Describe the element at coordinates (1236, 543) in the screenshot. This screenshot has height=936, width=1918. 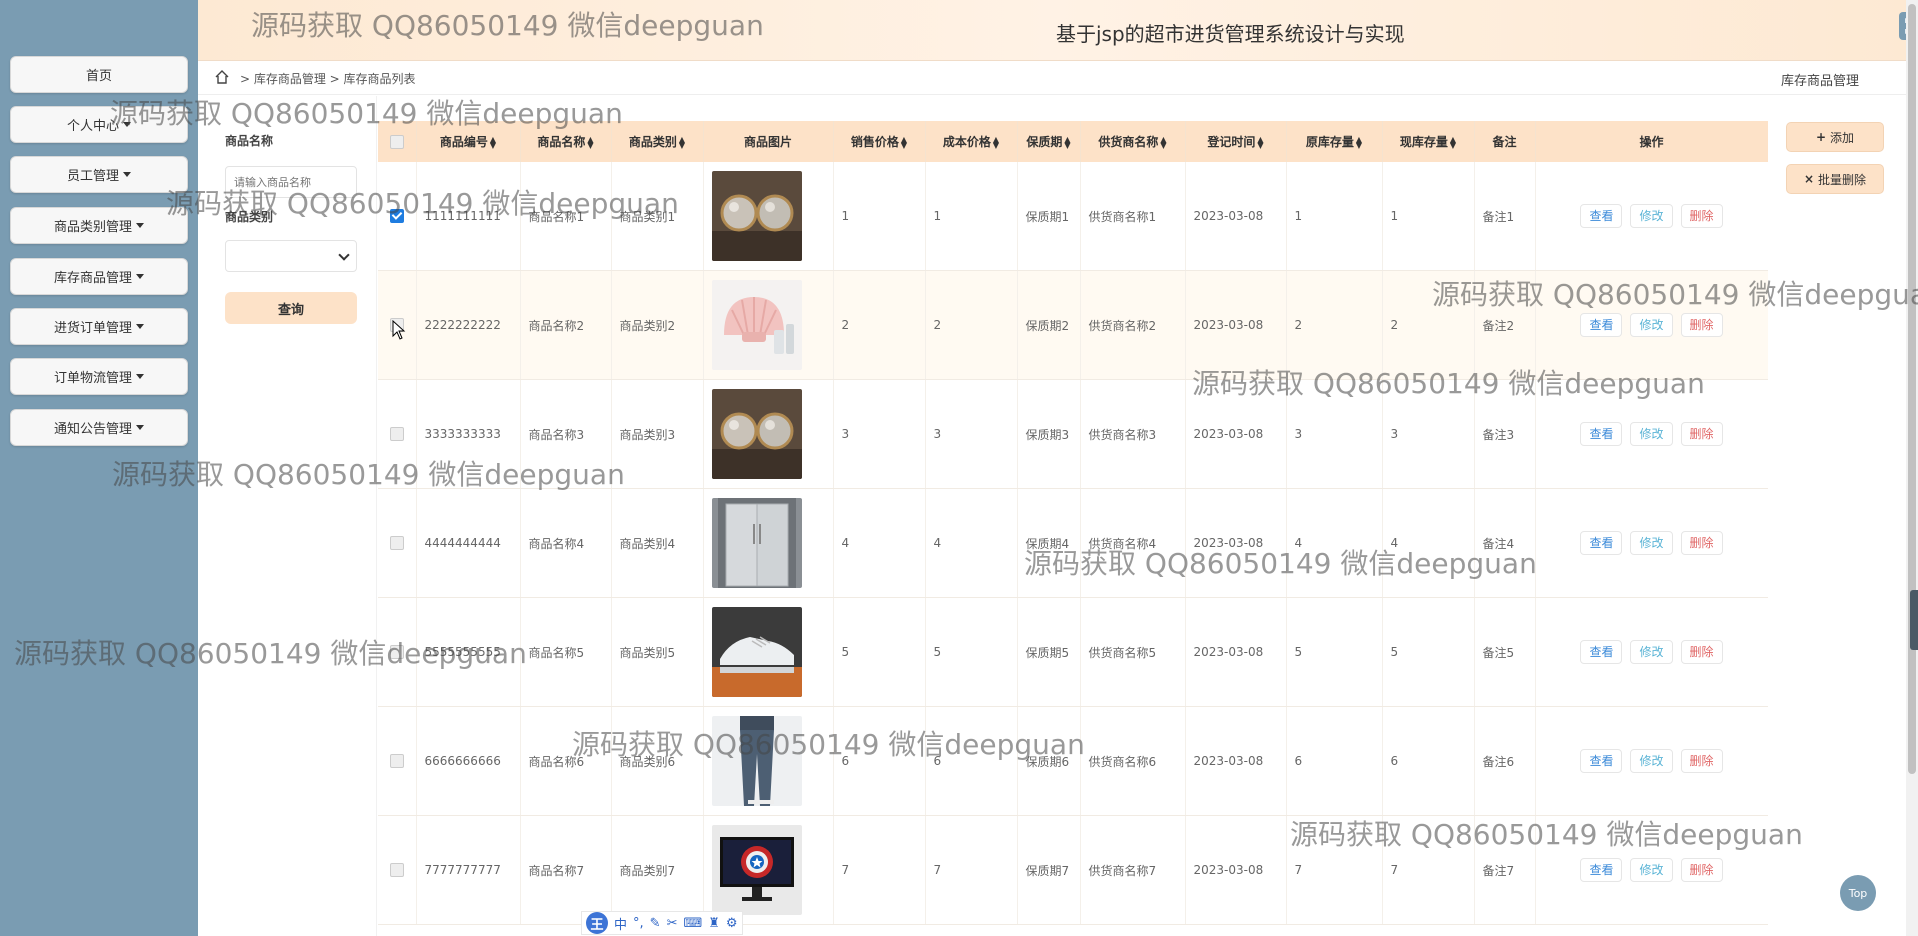
I see `cell-date: 2023-03-08` at that location.